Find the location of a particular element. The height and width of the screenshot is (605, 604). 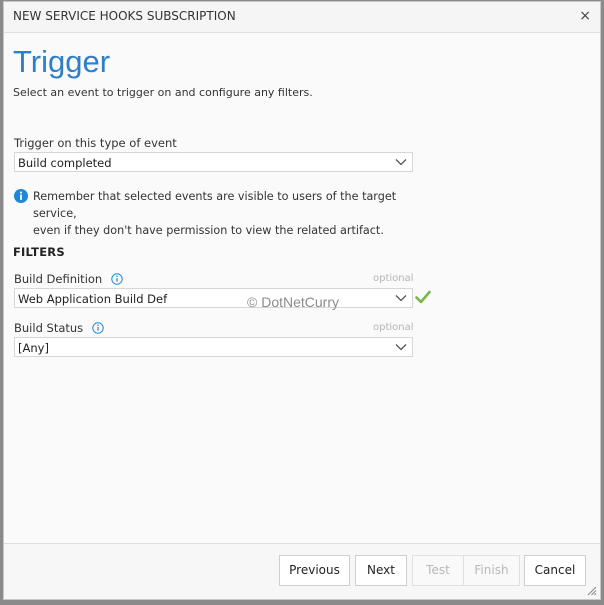

build-definition-select: Web Application Build Def is located at coordinates (213, 298).